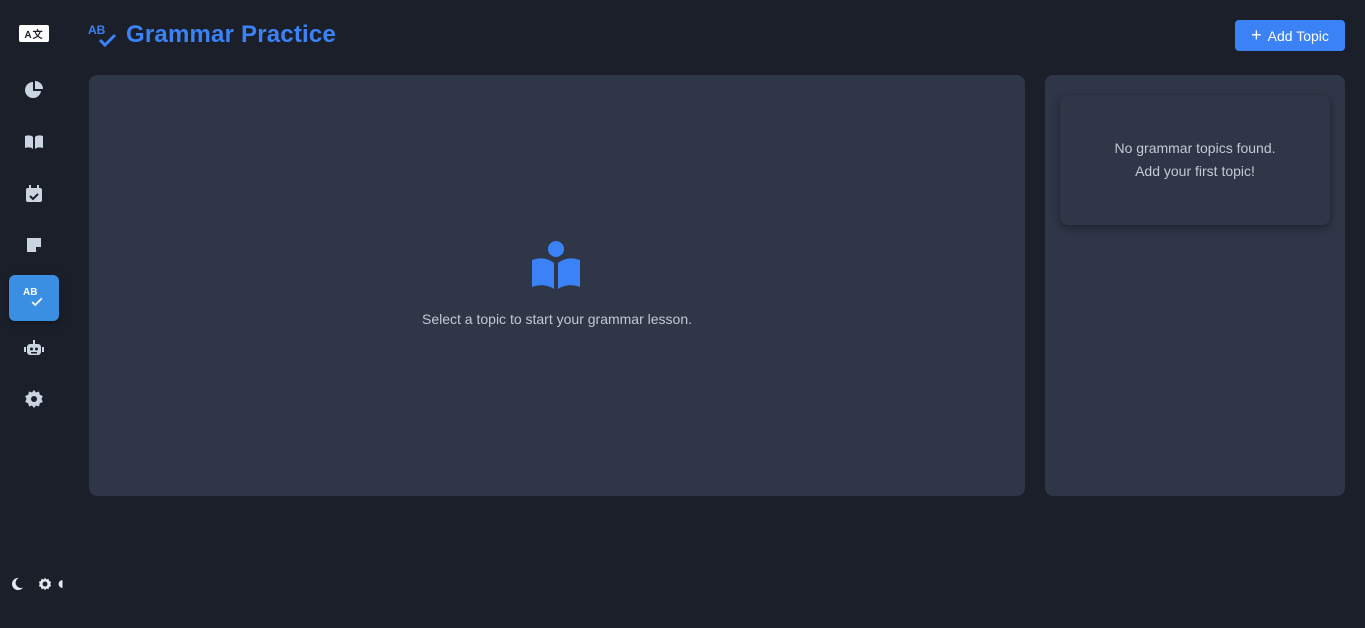  I want to click on sidebar-item-schedule, so click(34, 196).